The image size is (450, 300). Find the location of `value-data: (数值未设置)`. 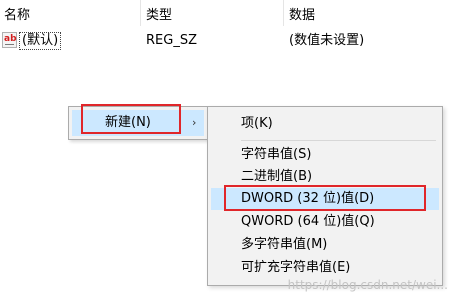

value-data: (数值未设置) is located at coordinates (327, 40).